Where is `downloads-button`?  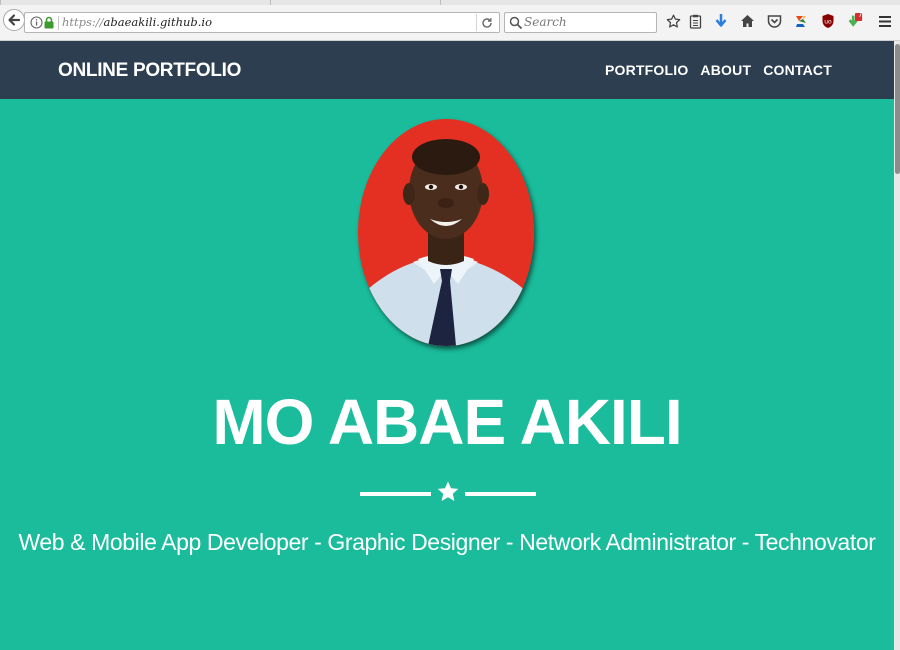 downloads-button is located at coordinates (721, 21).